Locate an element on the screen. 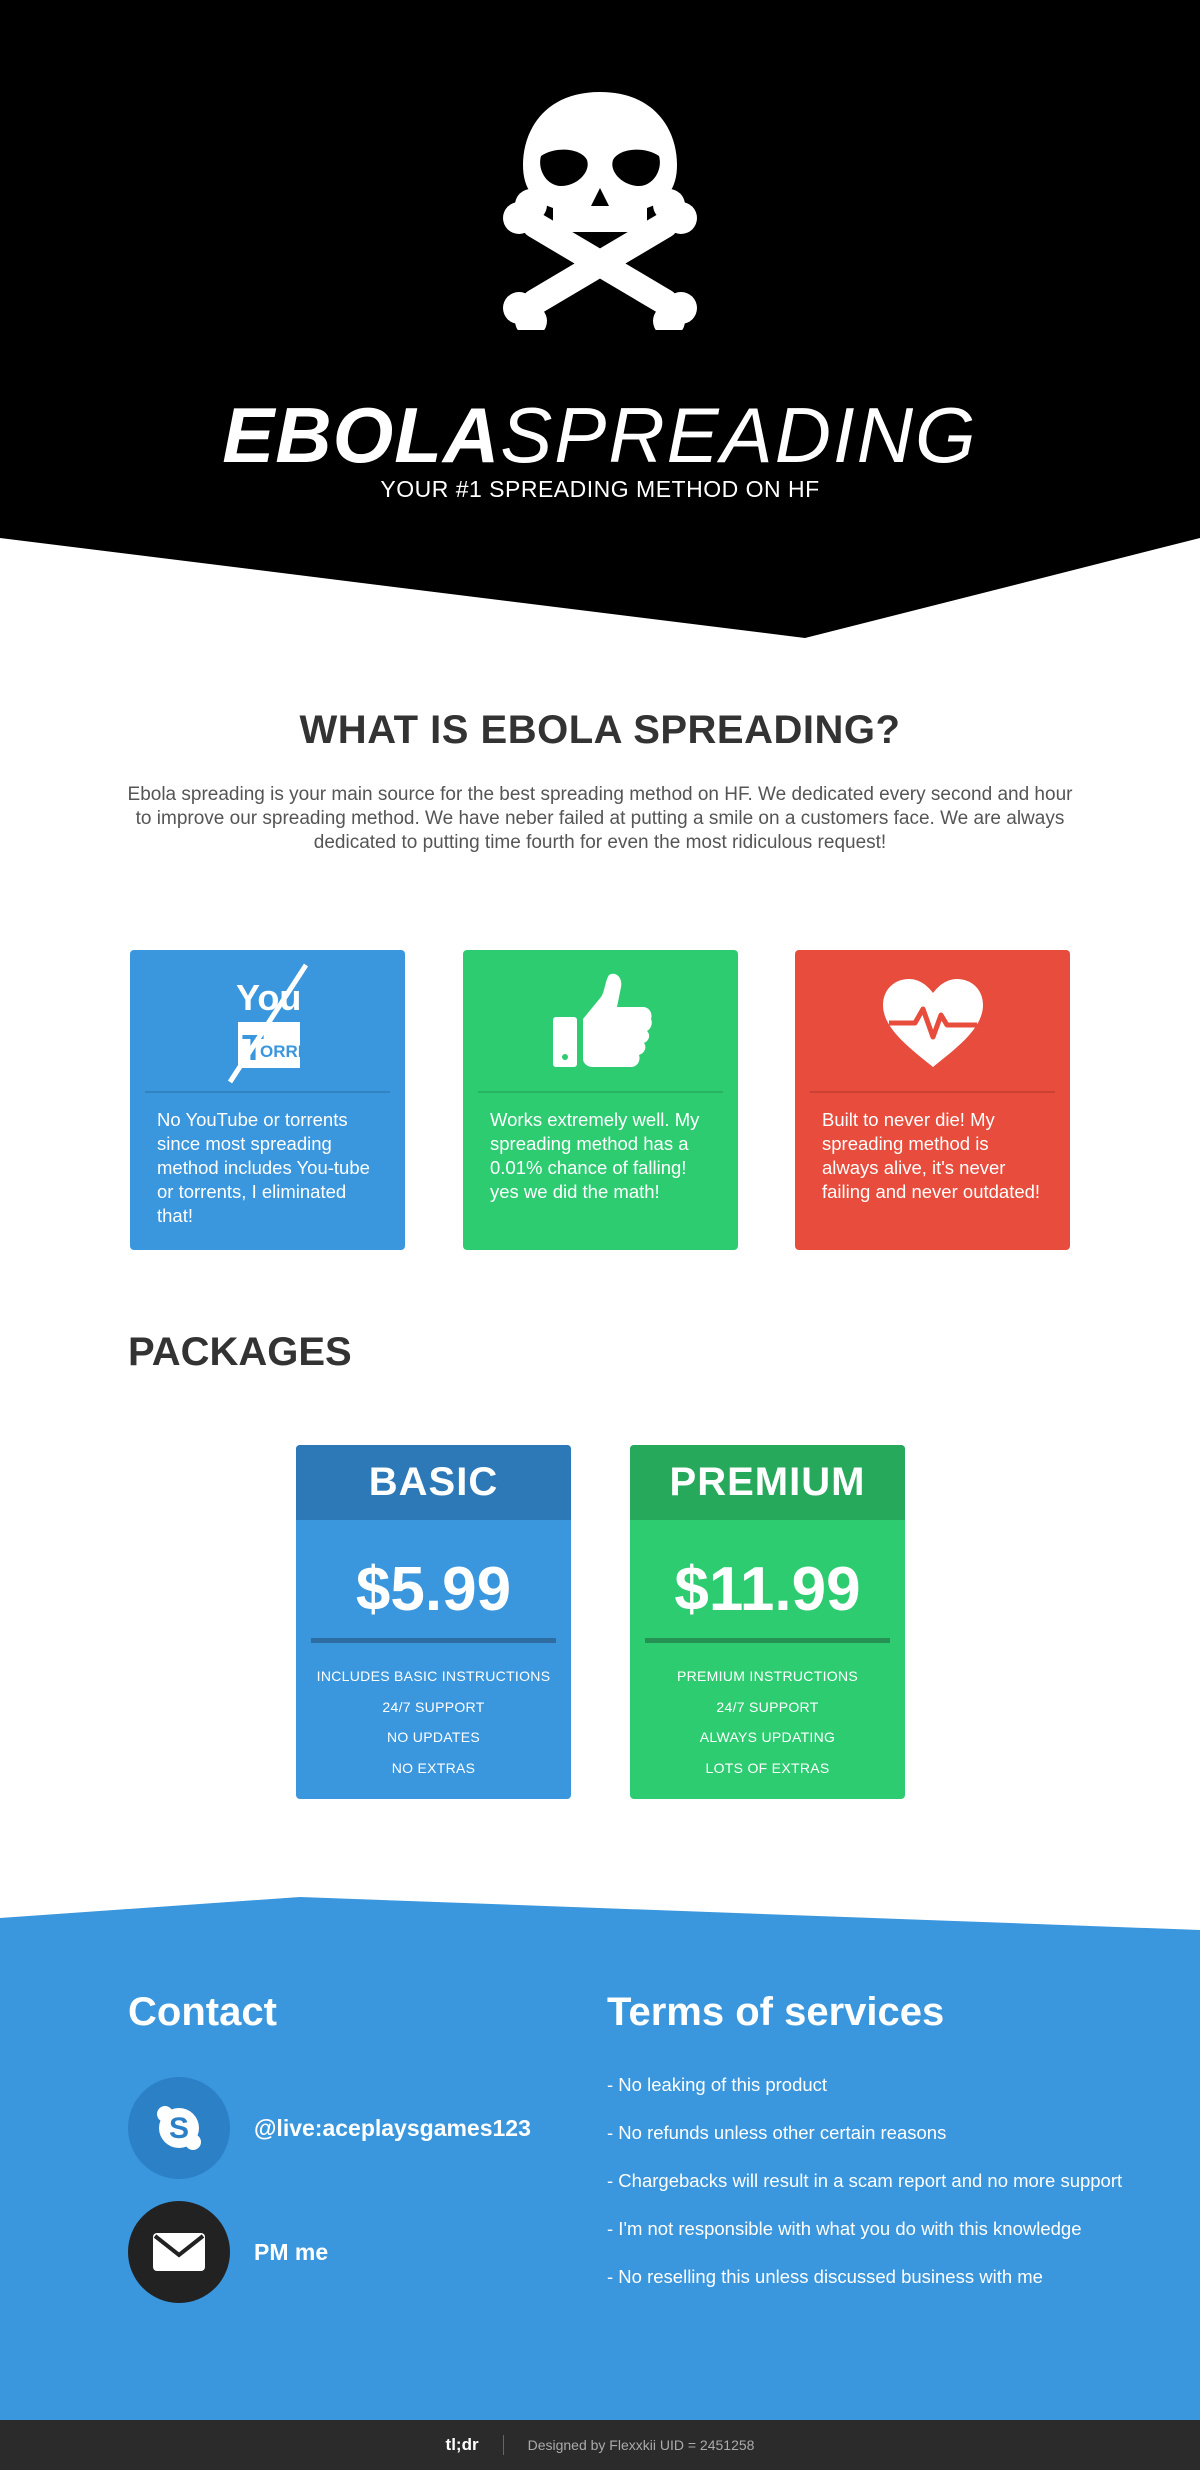  no-youtube-icon-text-3: ORRENT is located at coordinates (289, 1051).